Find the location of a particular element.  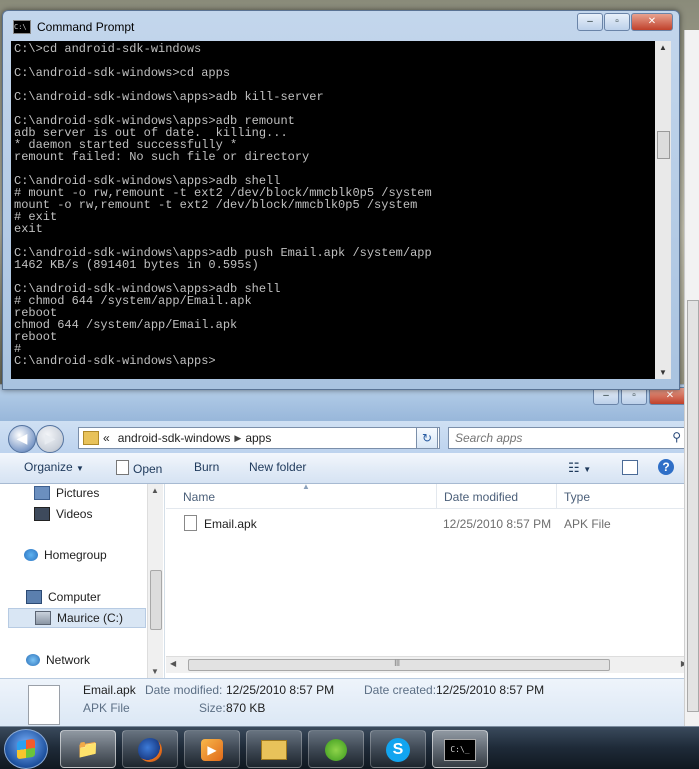

command-prompt-titlebar: C:\ Command Prompt is located at coordinates (73, 27).